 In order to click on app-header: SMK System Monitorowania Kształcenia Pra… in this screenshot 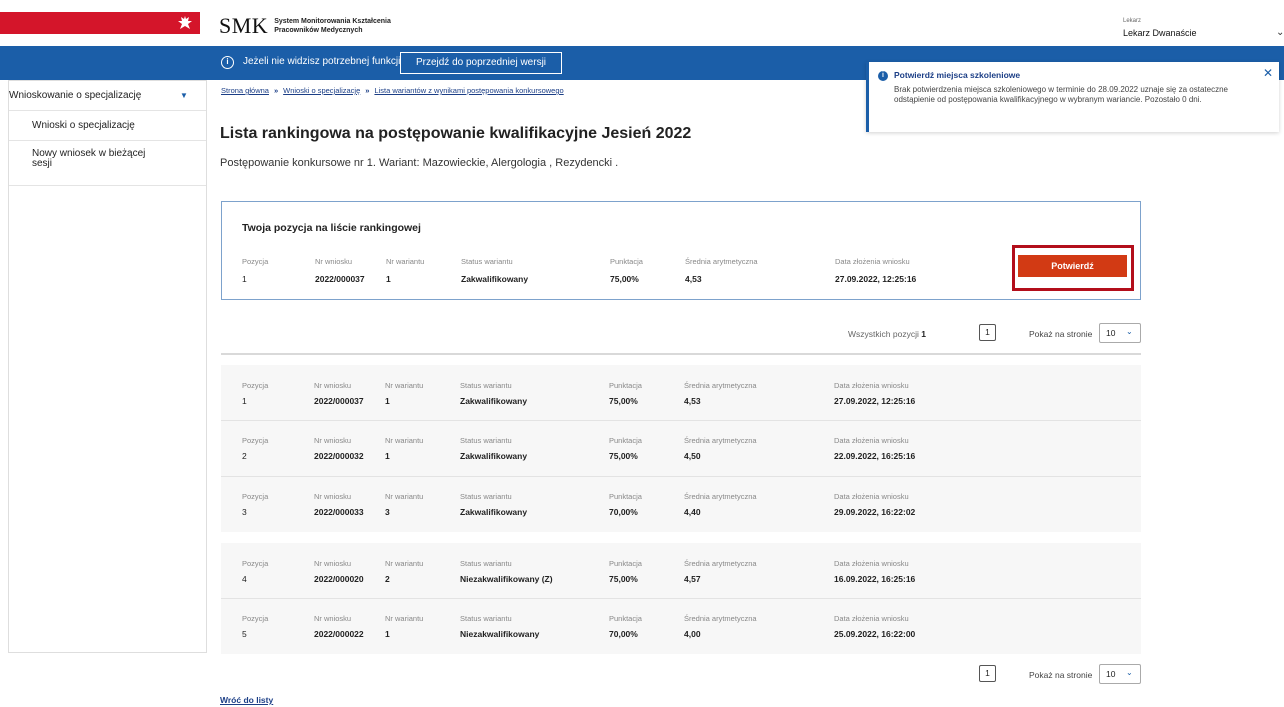, I will do `click(642, 23)`.